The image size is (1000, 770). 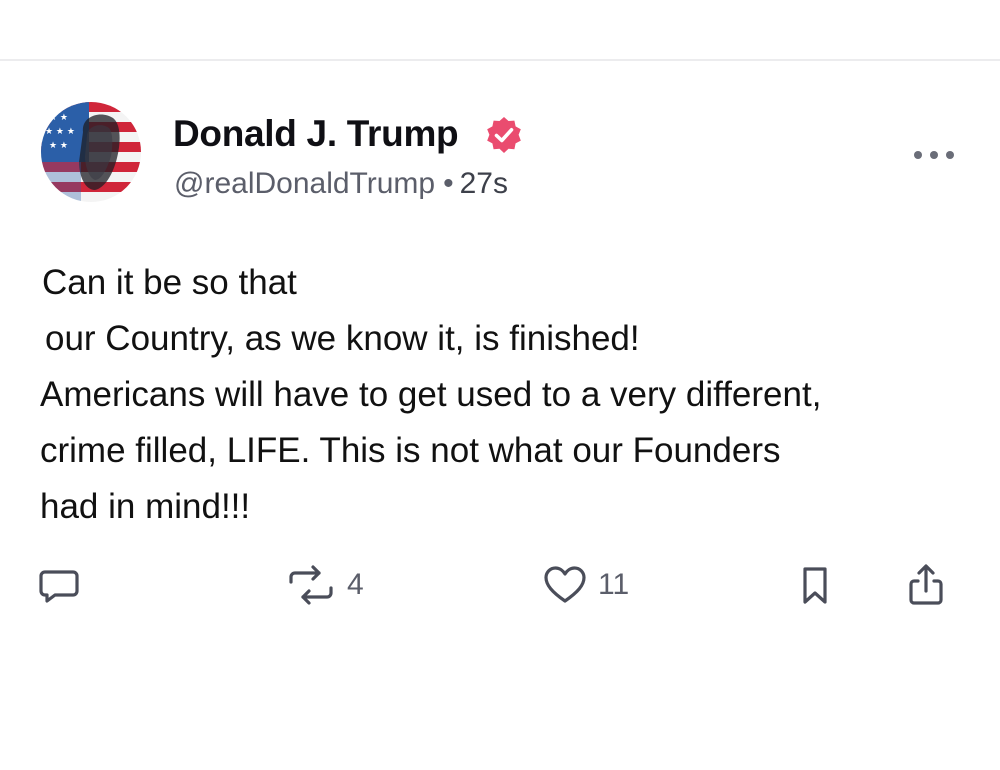 I want to click on share-icon, so click(x=926, y=584).